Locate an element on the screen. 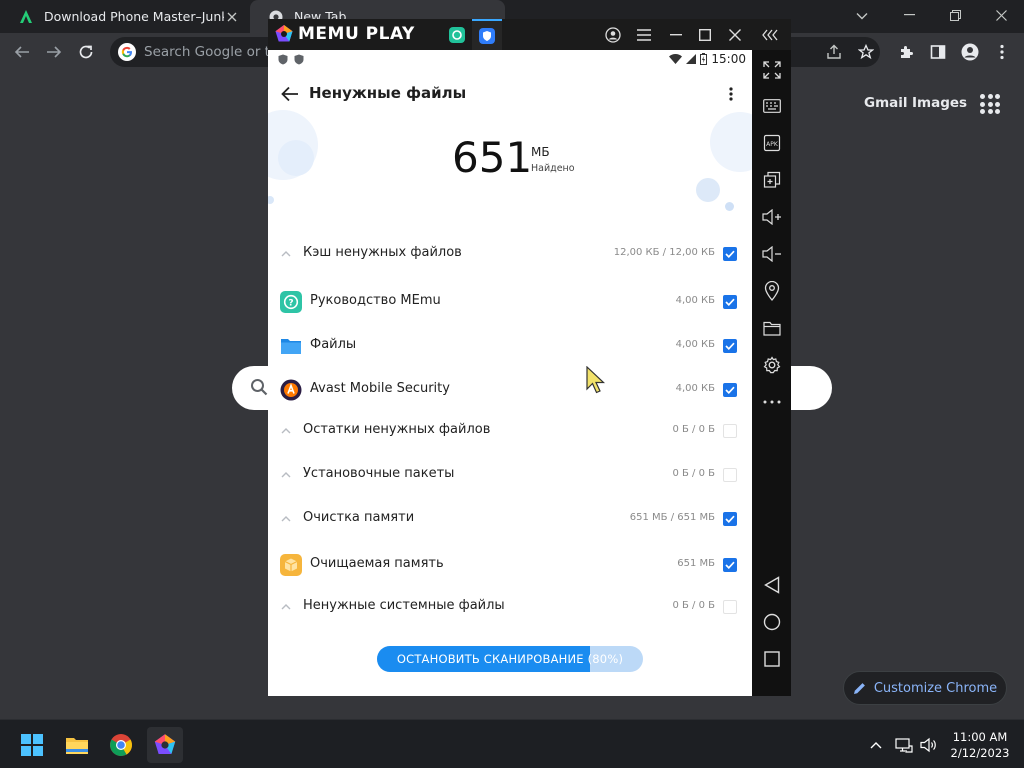  customize-chrome-button: Customize Chrome is located at coordinates (925, 688).